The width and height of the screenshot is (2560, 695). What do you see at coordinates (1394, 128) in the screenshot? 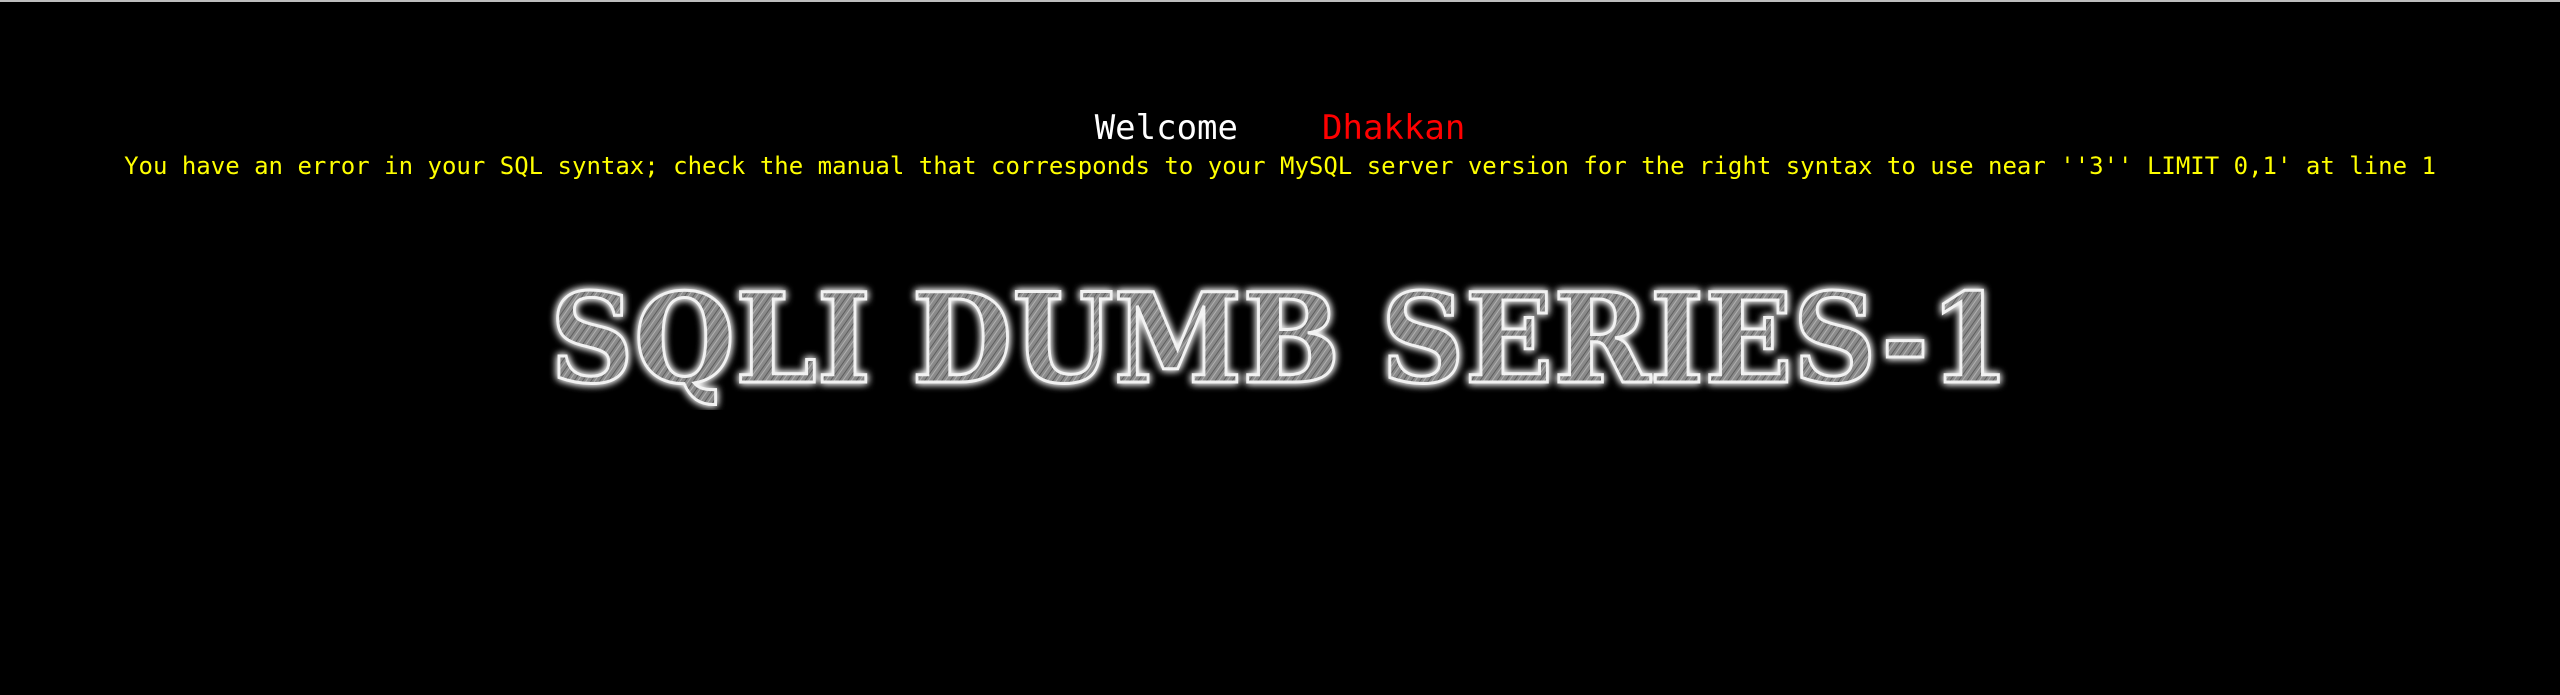
I see `user-name: Dhakkan` at bounding box center [1394, 128].